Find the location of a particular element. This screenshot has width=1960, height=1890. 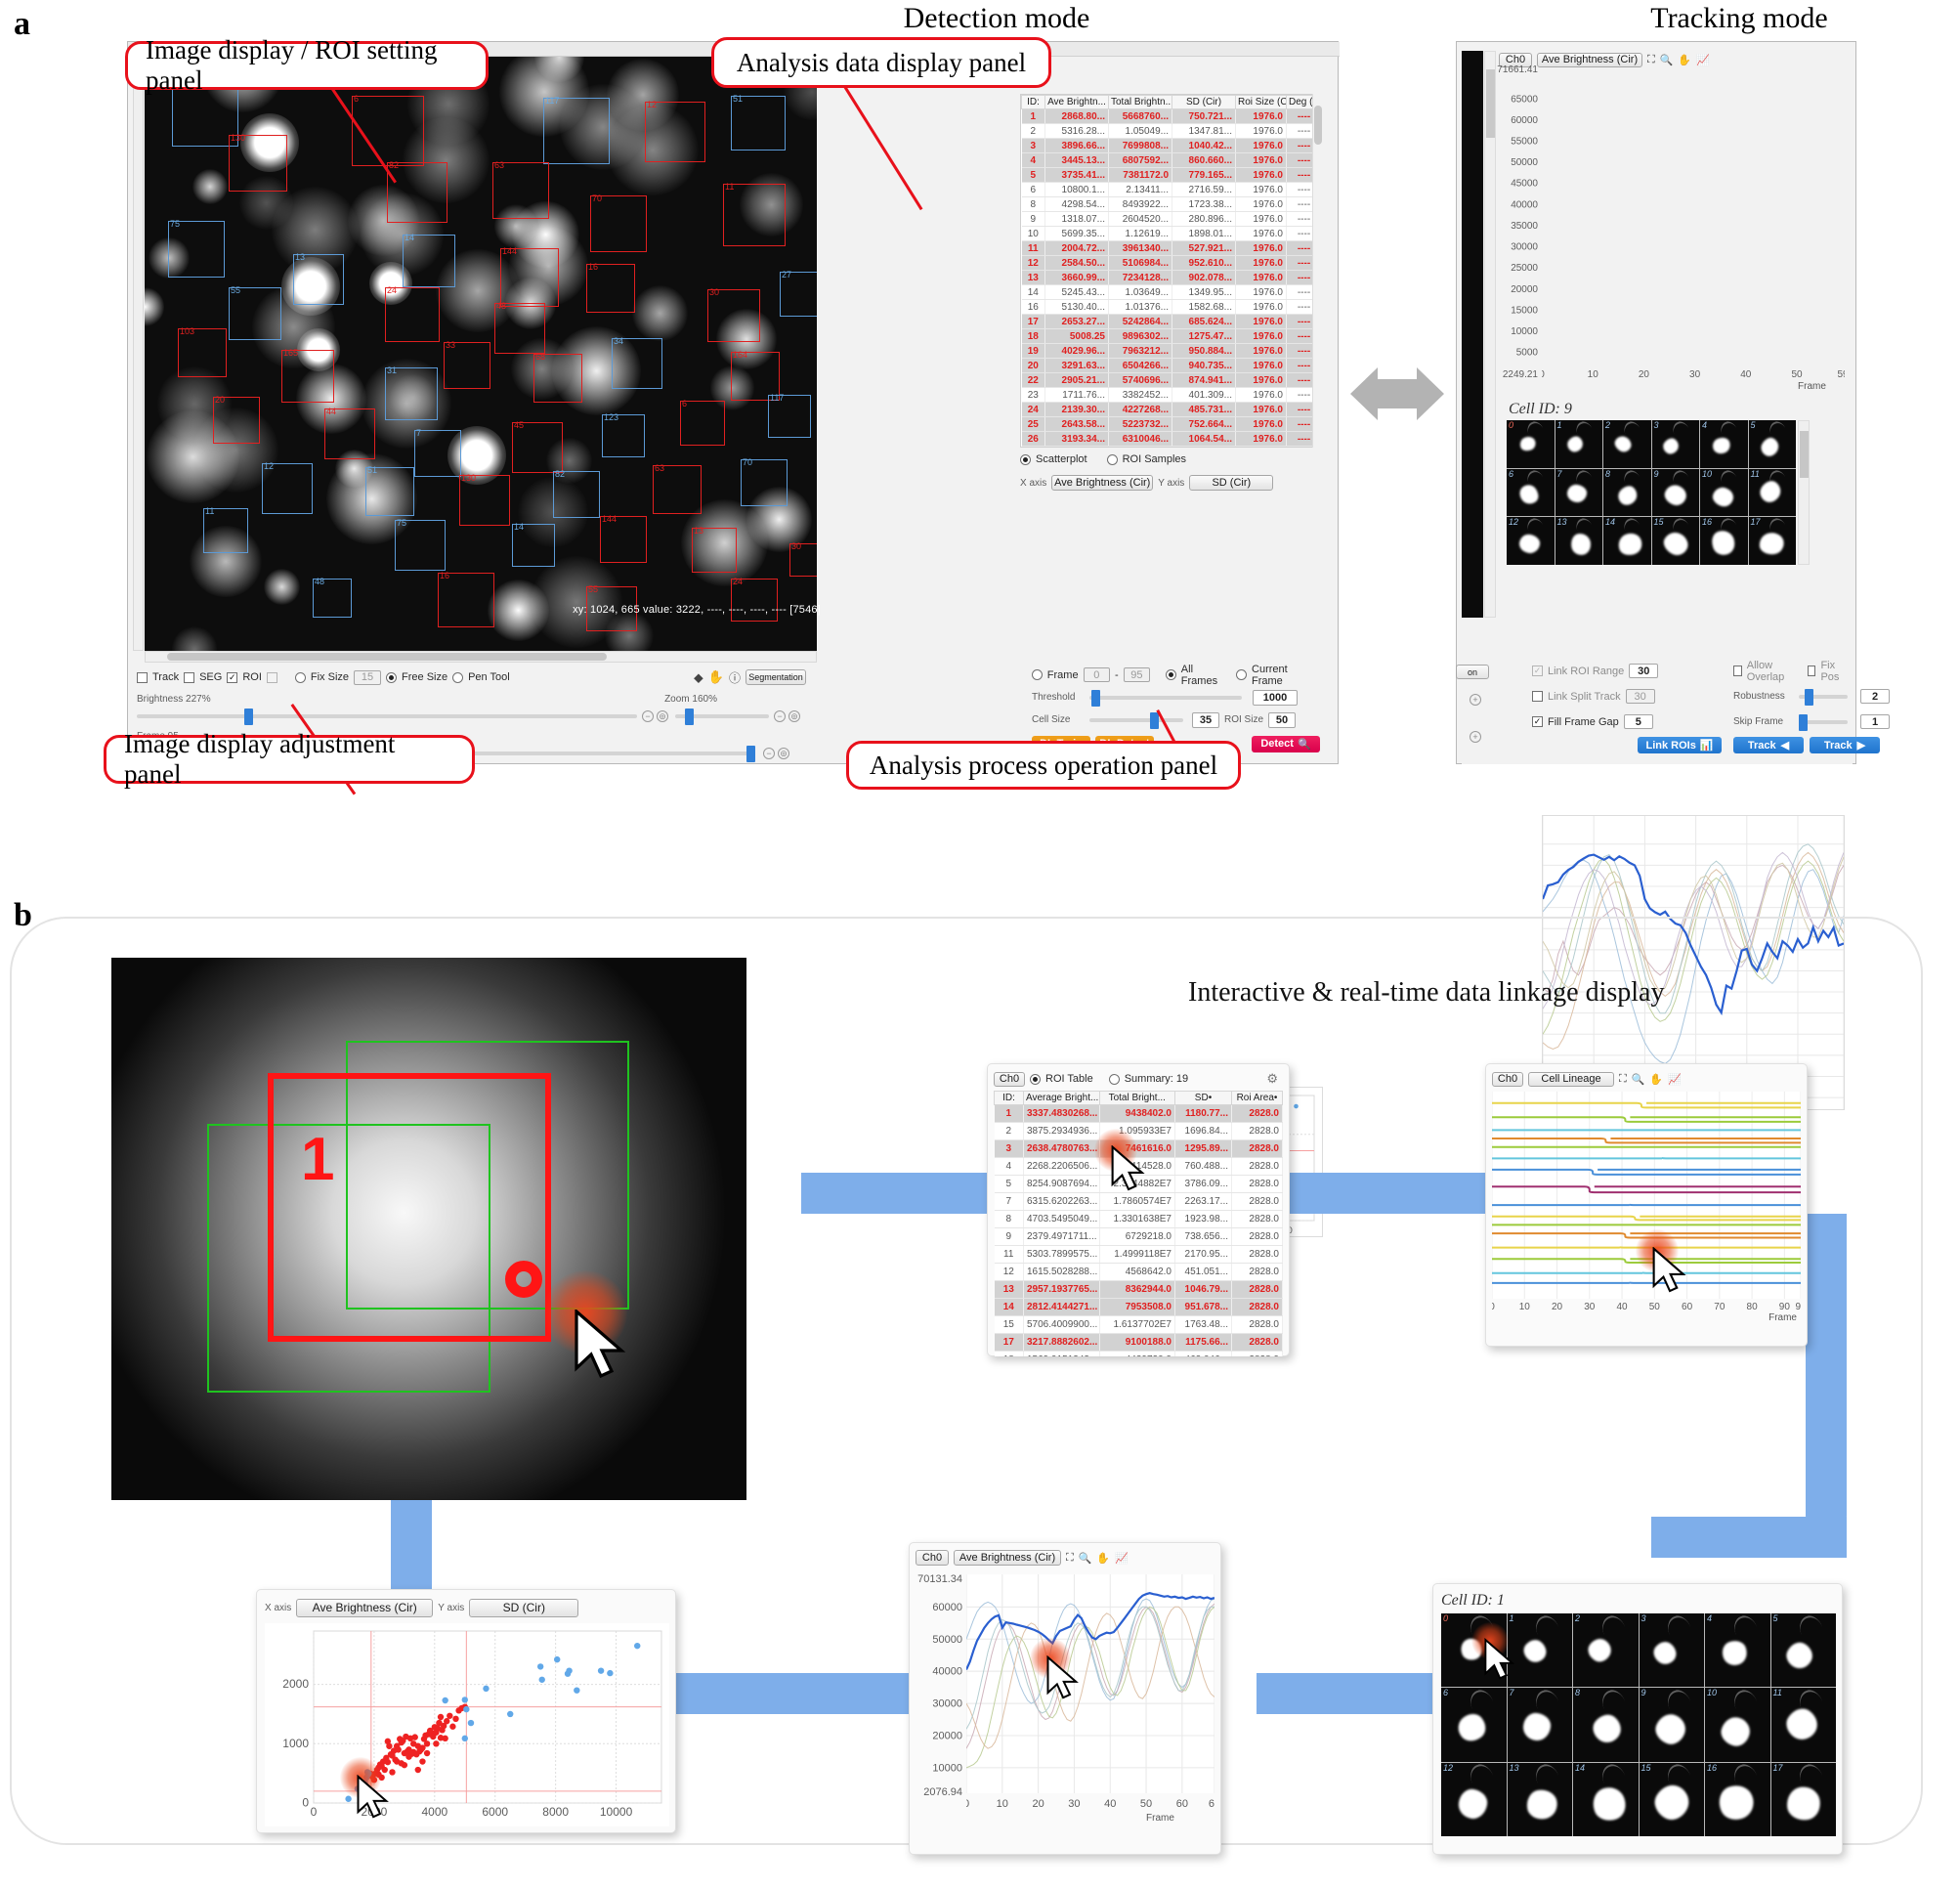

montage-cell: 11 is located at coordinates (1803, 1725).